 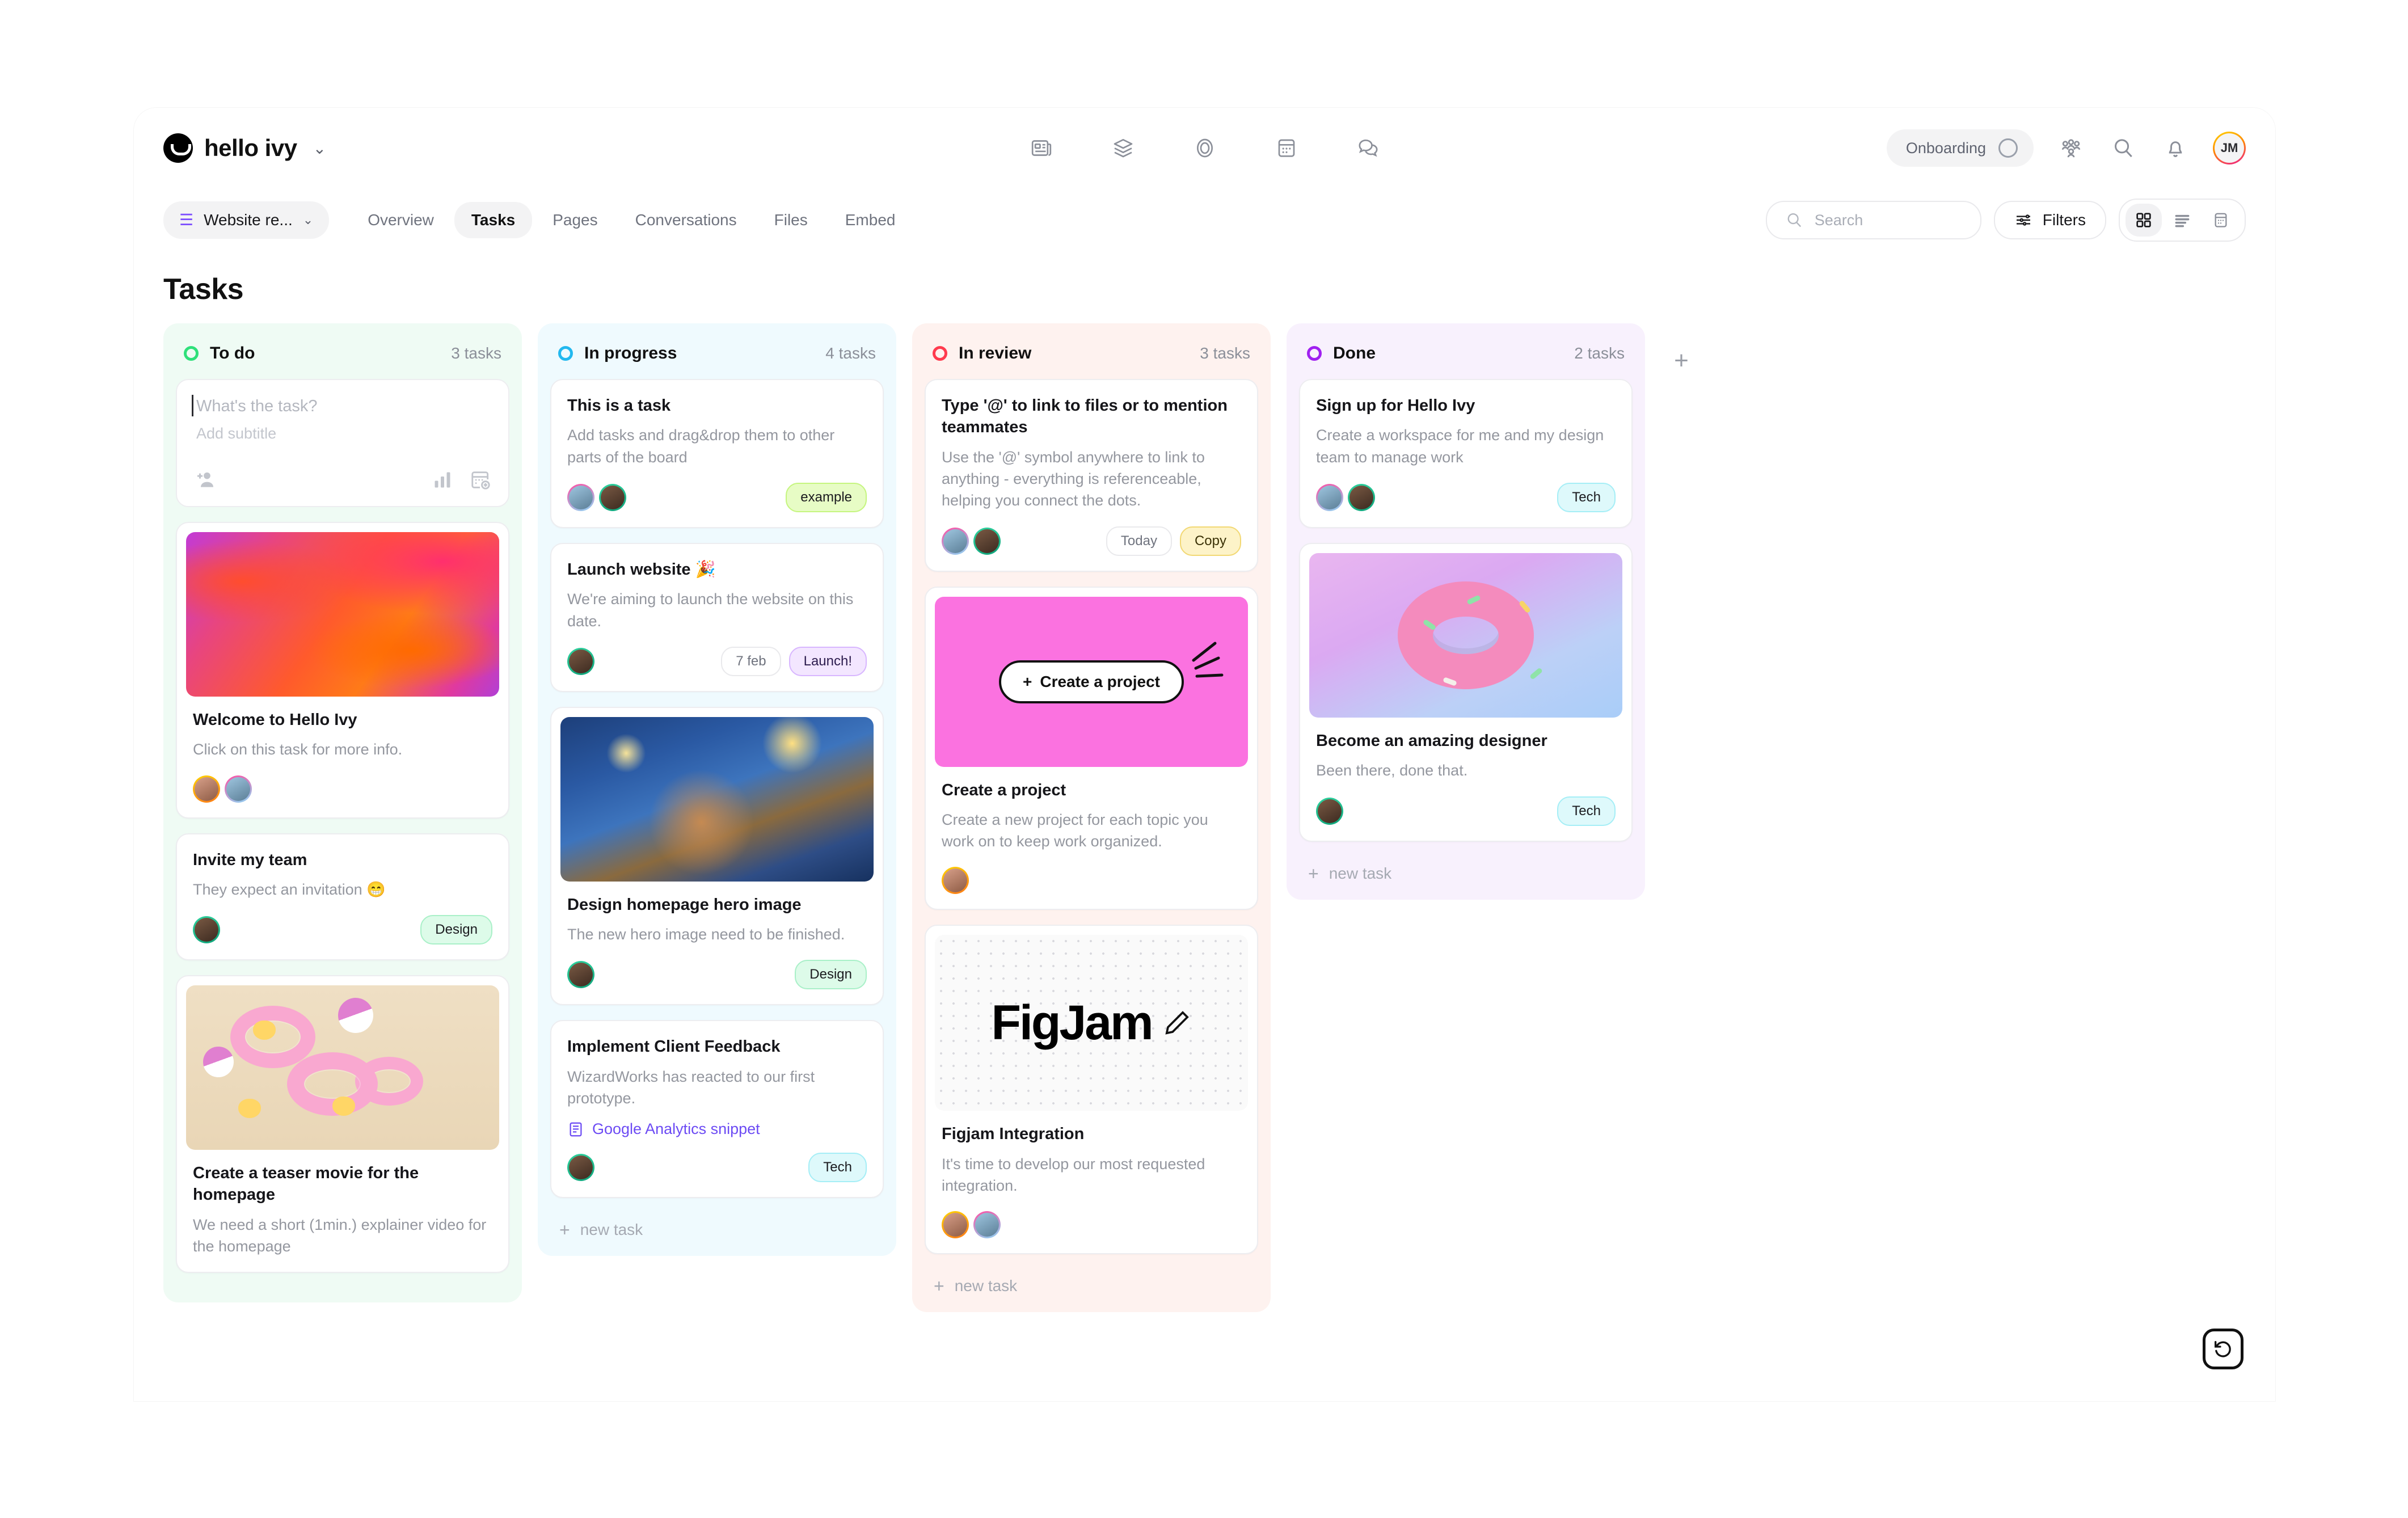 I want to click on chat-icon, so click(x=1368, y=148).